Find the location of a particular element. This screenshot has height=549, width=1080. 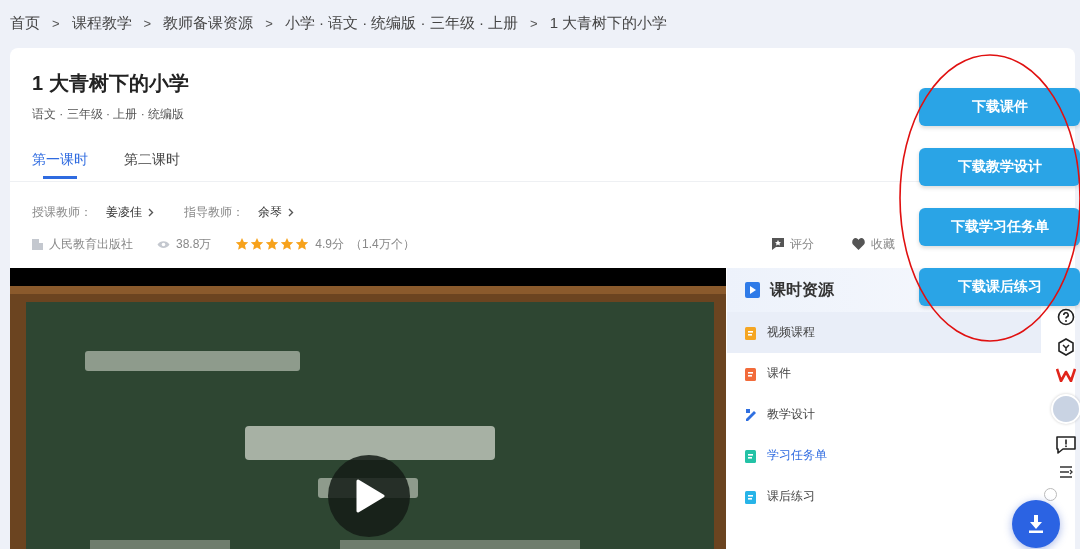

rating-score: 4.9分 is located at coordinates (330, 244).